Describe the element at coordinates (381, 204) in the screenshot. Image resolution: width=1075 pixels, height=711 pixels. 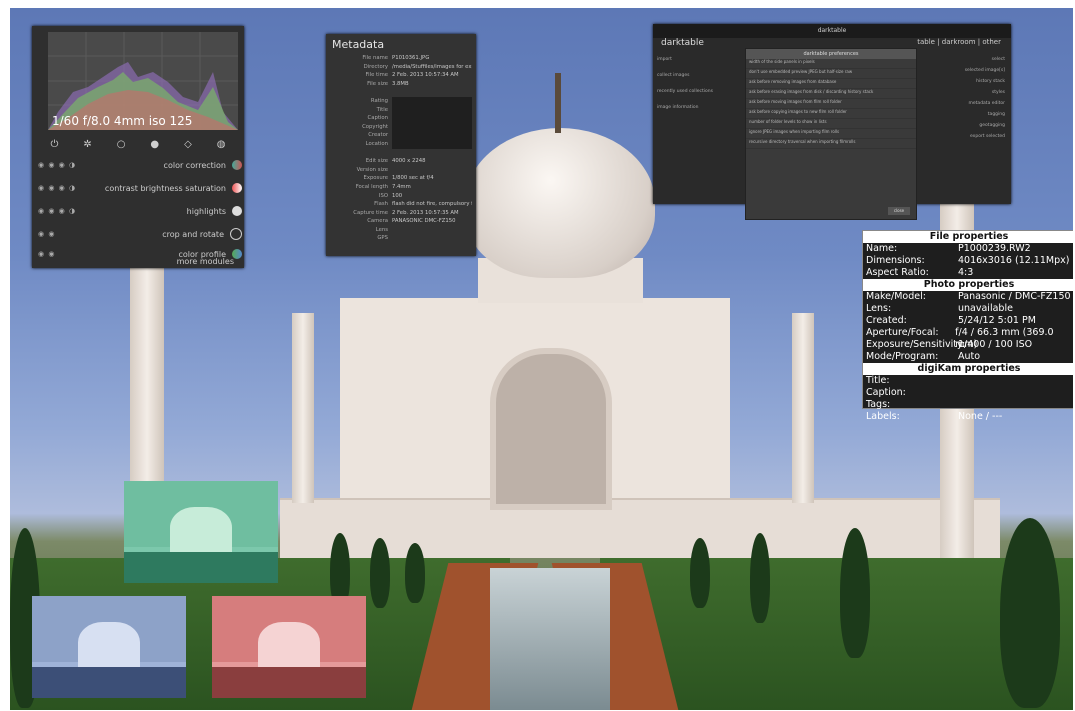
I see `metadata-key: Flash` at that location.